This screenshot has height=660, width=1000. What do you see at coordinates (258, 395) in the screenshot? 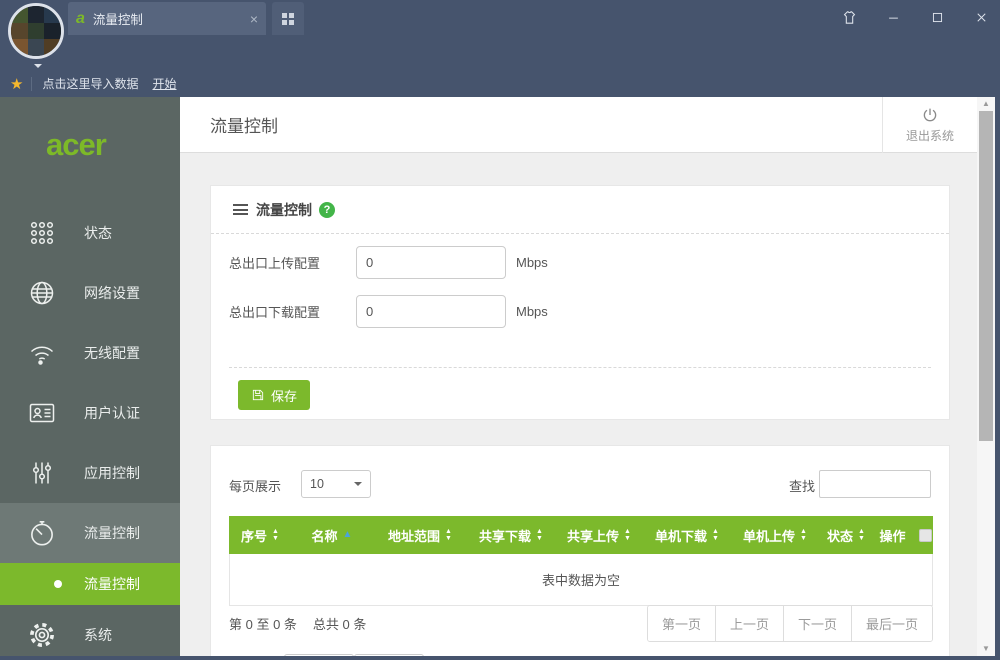
I see `floppy-save-icon` at bounding box center [258, 395].